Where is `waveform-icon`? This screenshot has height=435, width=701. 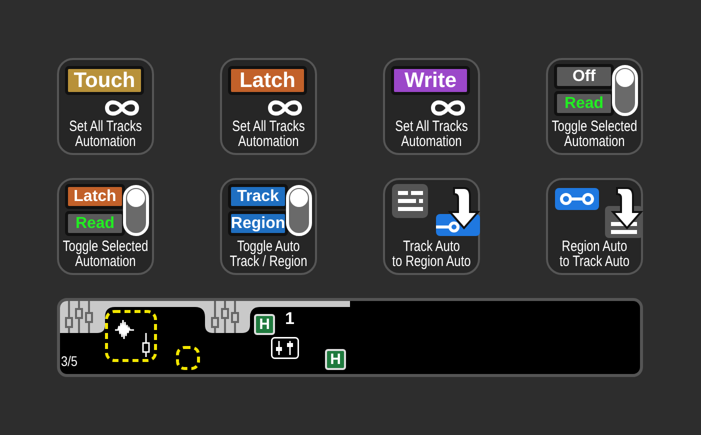
waveform-icon is located at coordinates (124, 329).